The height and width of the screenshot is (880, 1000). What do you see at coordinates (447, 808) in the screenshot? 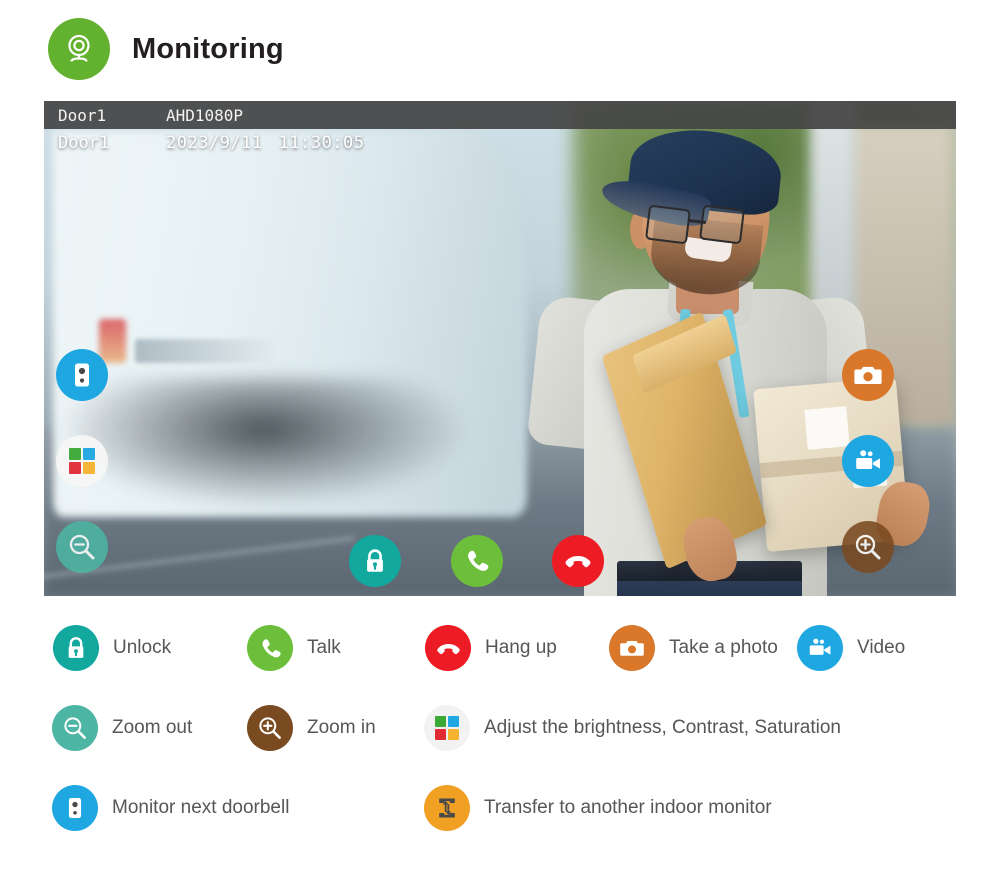
I see `transfer-icon` at bounding box center [447, 808].